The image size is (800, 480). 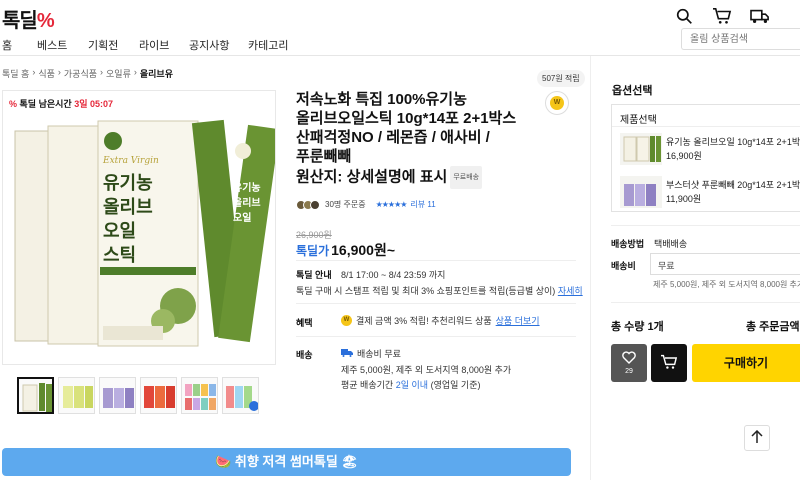 I want to click on svg-text: 스틱, so click(x=119, y=255).